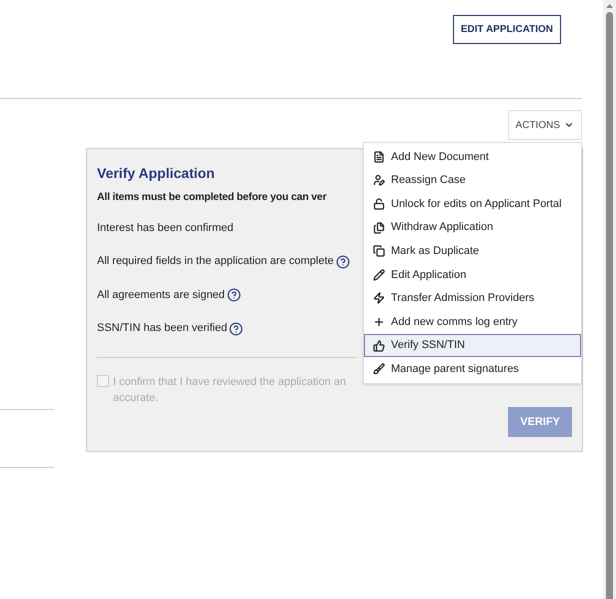 This screenshot has width=616, height=599. I want to click on requirement-text: Interest has been confirmed, so click(165, 228).